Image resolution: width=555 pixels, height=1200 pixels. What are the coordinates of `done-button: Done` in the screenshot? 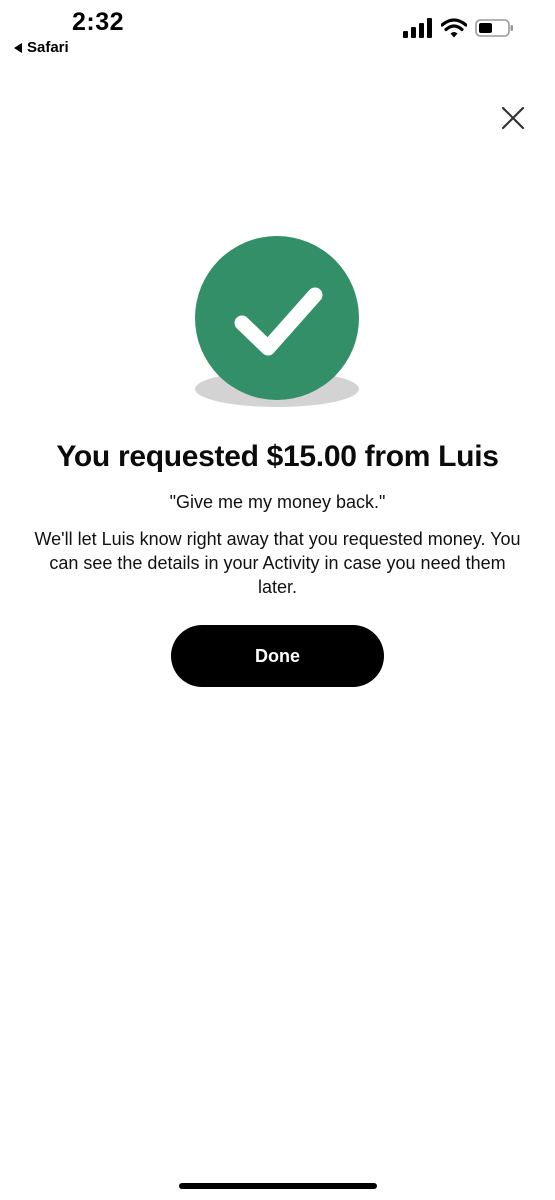 It's located at (277, 656).